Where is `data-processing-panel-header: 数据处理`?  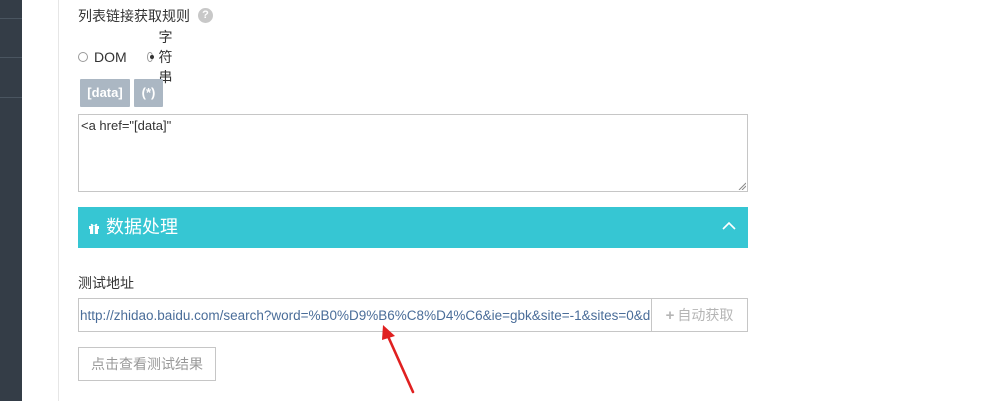 data-processing-panel-header: 数据处理 is located at coordinates (413, 227).